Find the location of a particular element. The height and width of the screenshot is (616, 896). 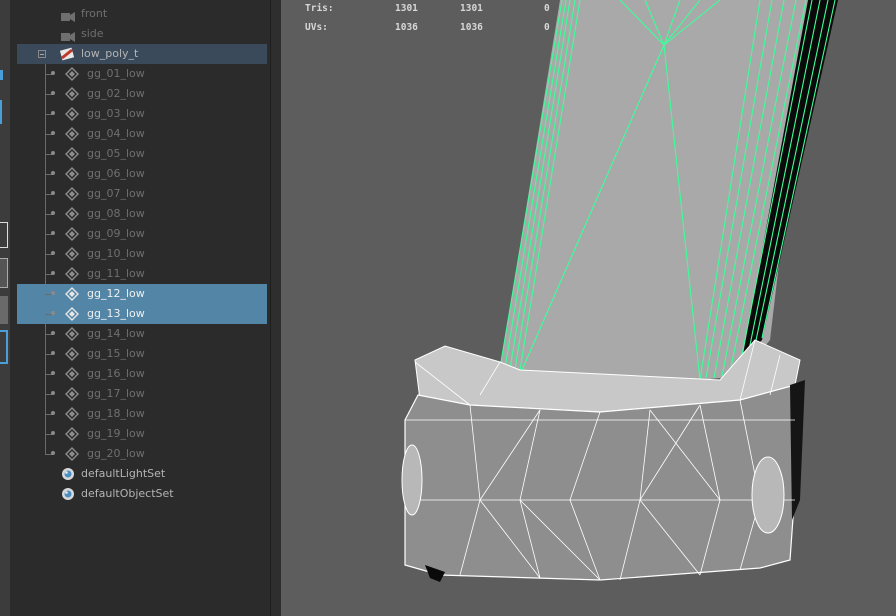

outliner-item-label: gg_16_low is located at coordinates (116, 373).